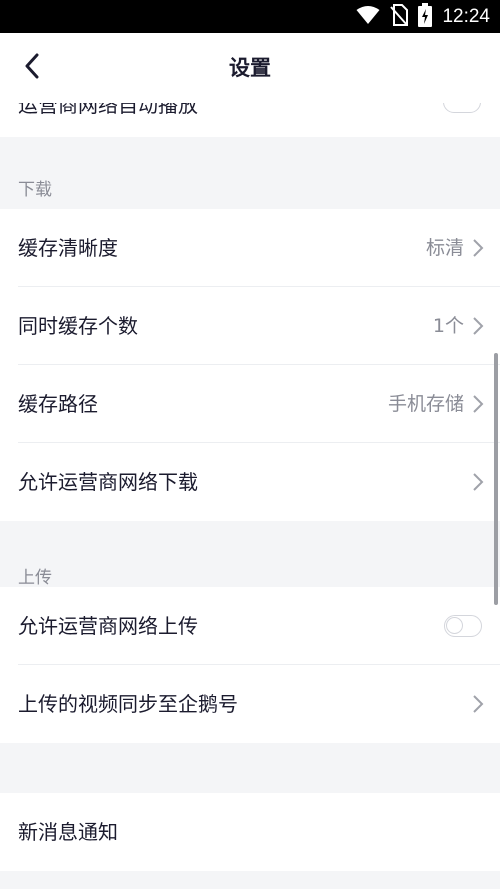 The width and height of the screenshot is (500, 889). Describe the element at coordinates (68, 248) in the screenshot. I see `cache-quality-label: 缓存清晰度` at that location.